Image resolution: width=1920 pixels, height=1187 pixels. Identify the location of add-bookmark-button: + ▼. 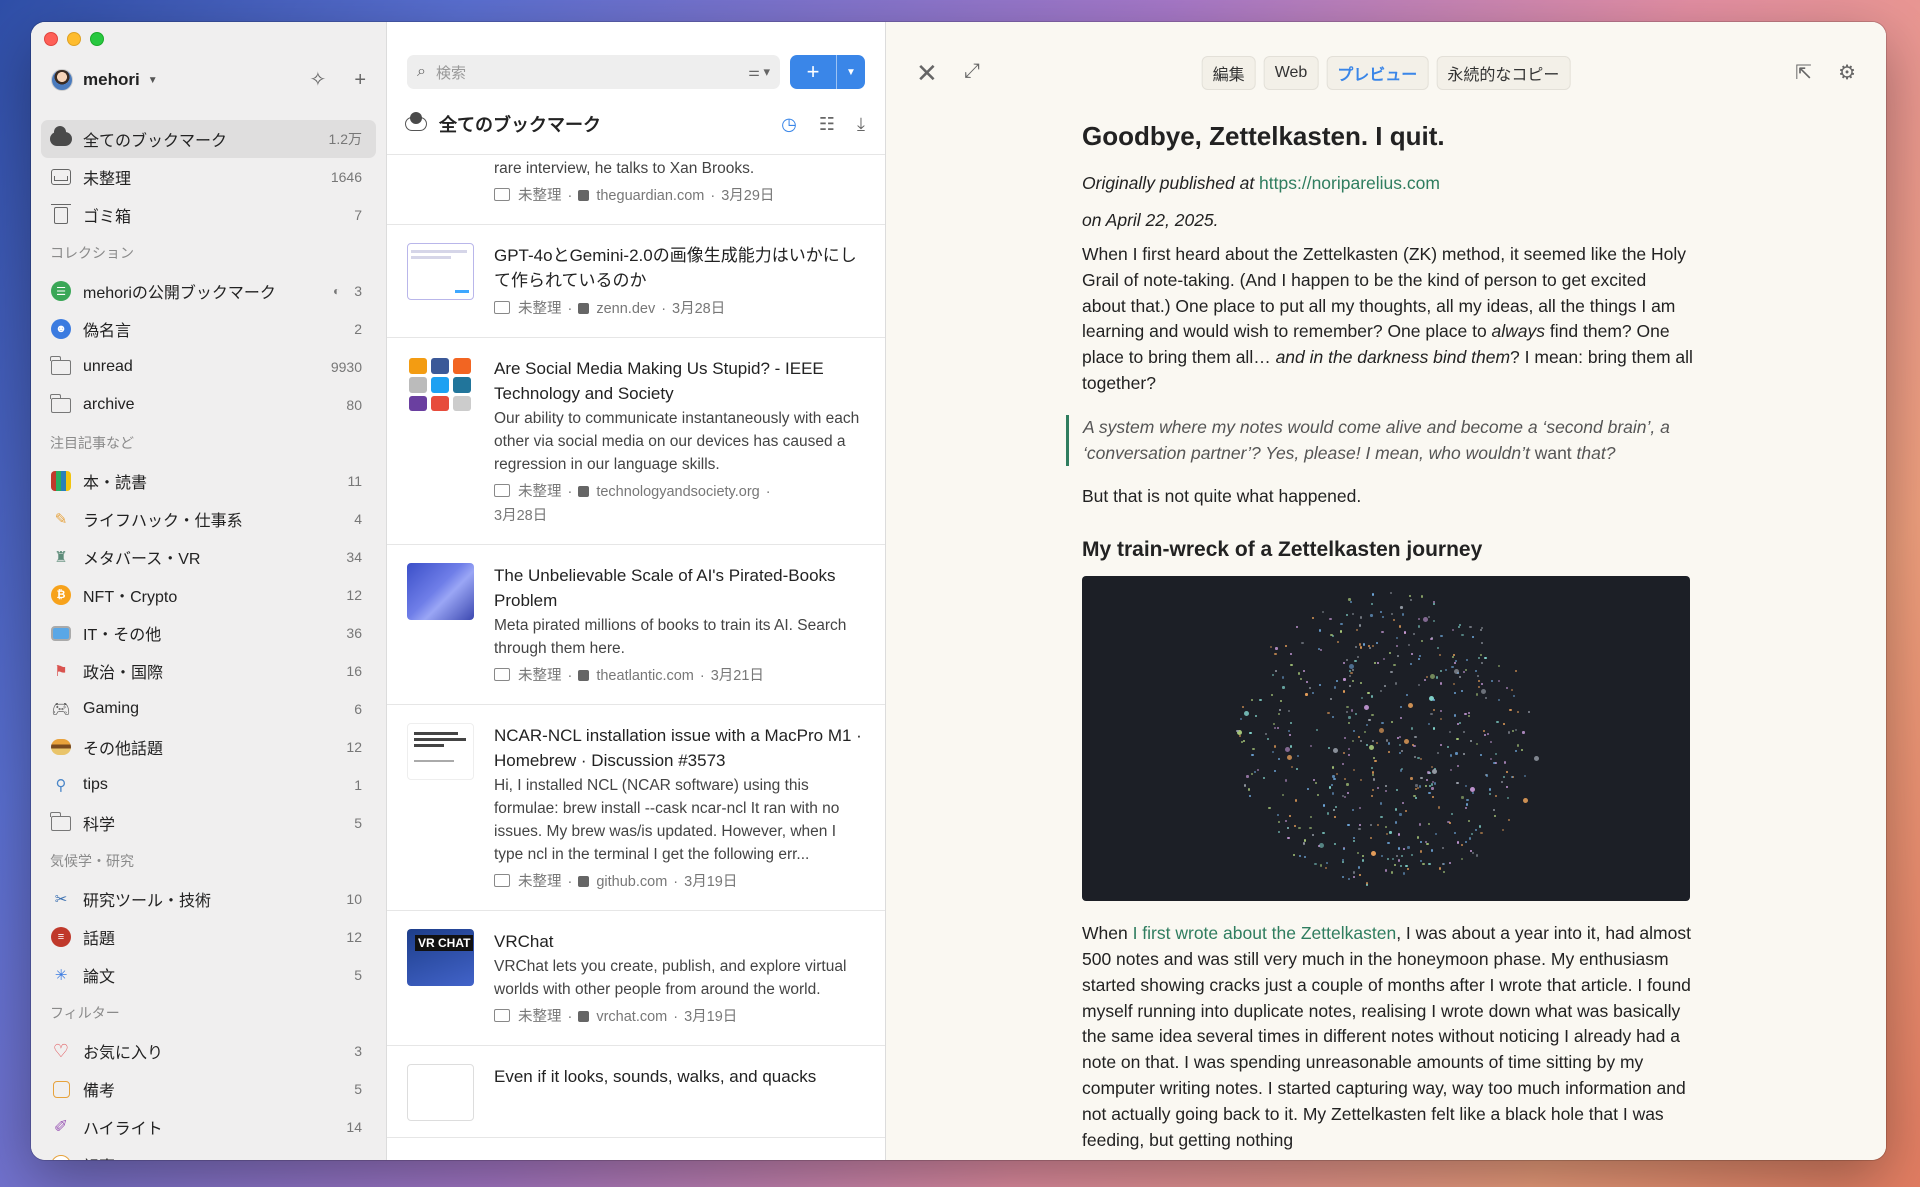
(827, 72).